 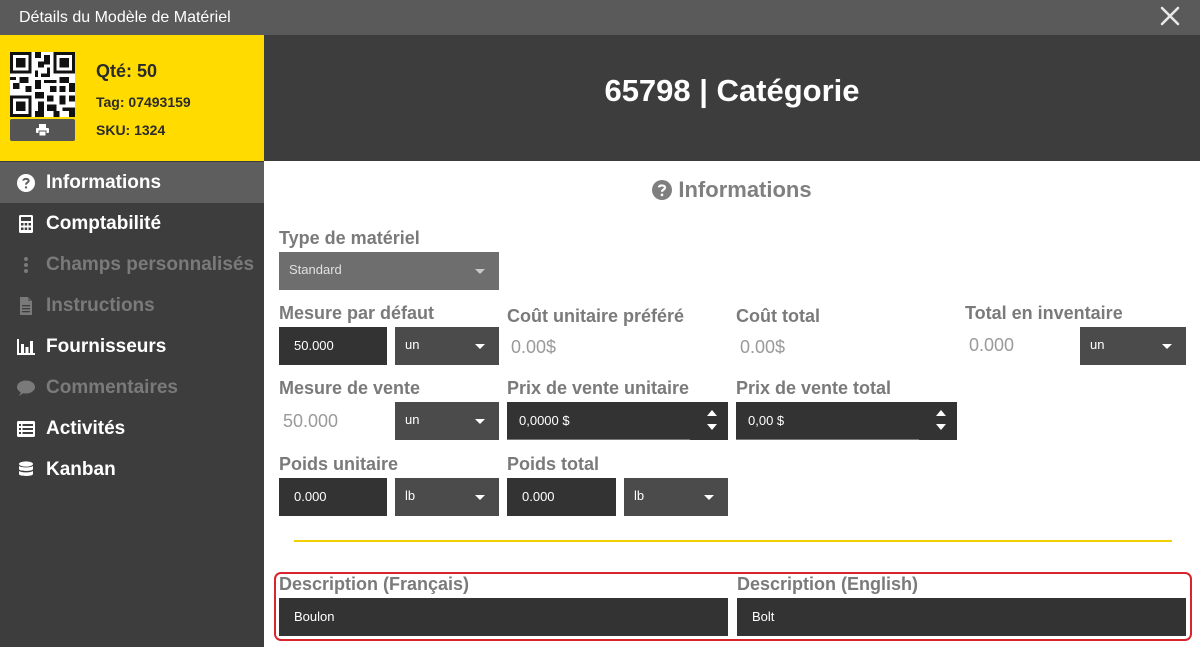 What do you see at coordinates (553, 464) in the screenshot?
I see `total-weight-label: Poids total` at bounding box center [553, 464].